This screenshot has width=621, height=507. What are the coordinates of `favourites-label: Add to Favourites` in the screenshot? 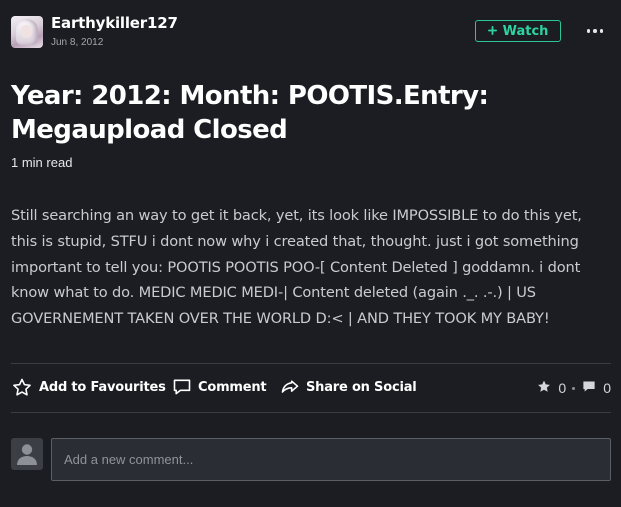 It's located at (102, 387).